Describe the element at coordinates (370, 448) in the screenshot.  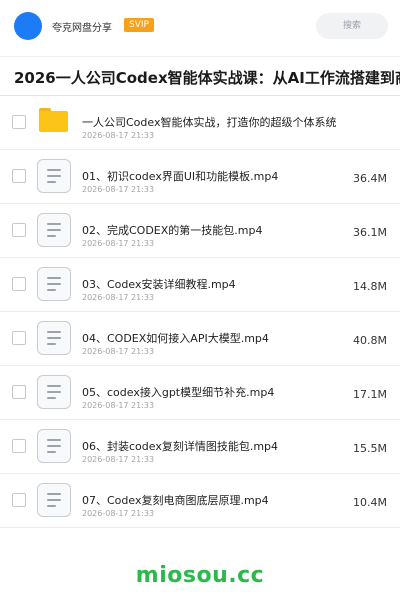
I see `file-size: 15.5M` at that location.